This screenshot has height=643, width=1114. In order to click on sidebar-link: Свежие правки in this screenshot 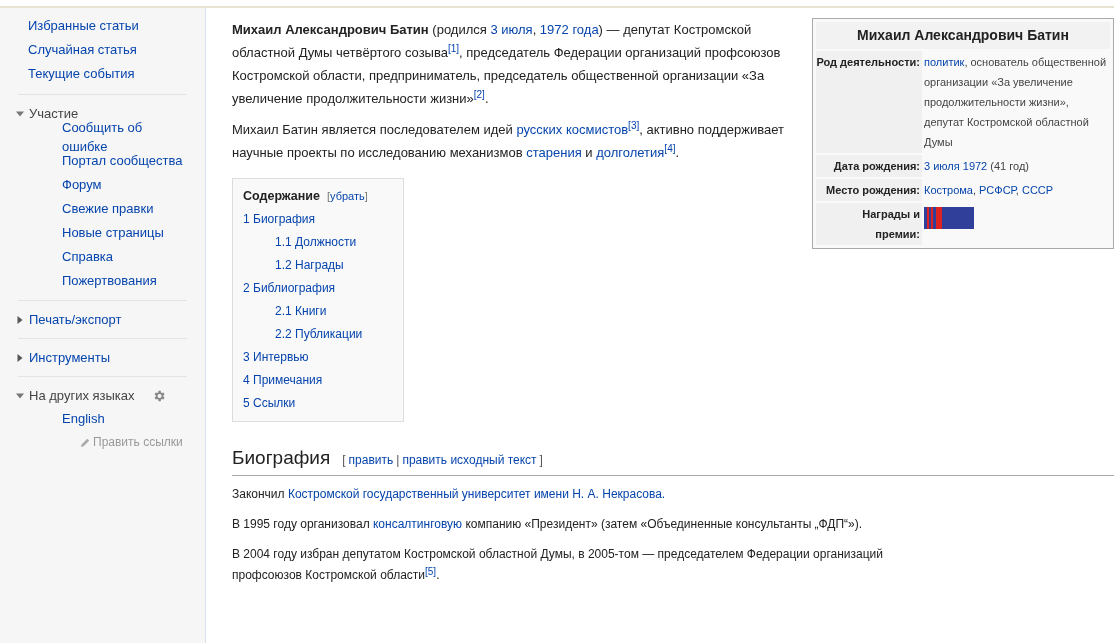, I will do `click(108, 209)`.